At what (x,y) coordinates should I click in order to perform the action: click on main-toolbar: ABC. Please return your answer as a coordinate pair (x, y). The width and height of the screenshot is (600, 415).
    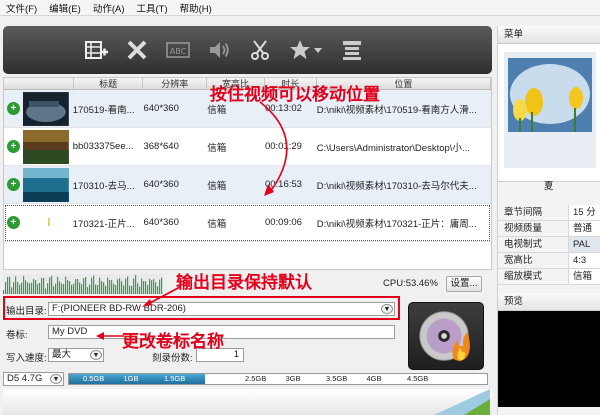
    Looking at the image, I should click on (247, 50).